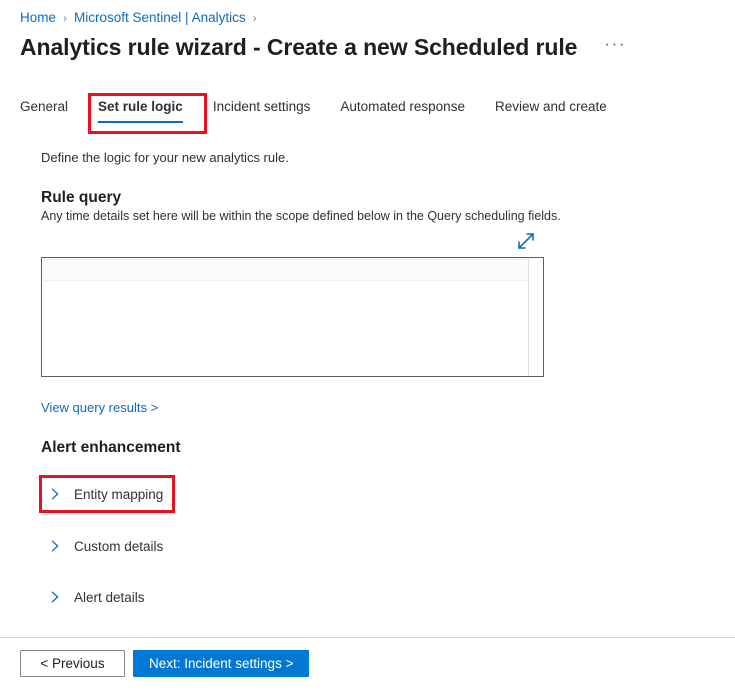 This screenshot has width=735, height=694. Describe the element at coordinates (402, 106) in the screenshot. I see `tab-automated-response-label: Automated response` at that location.